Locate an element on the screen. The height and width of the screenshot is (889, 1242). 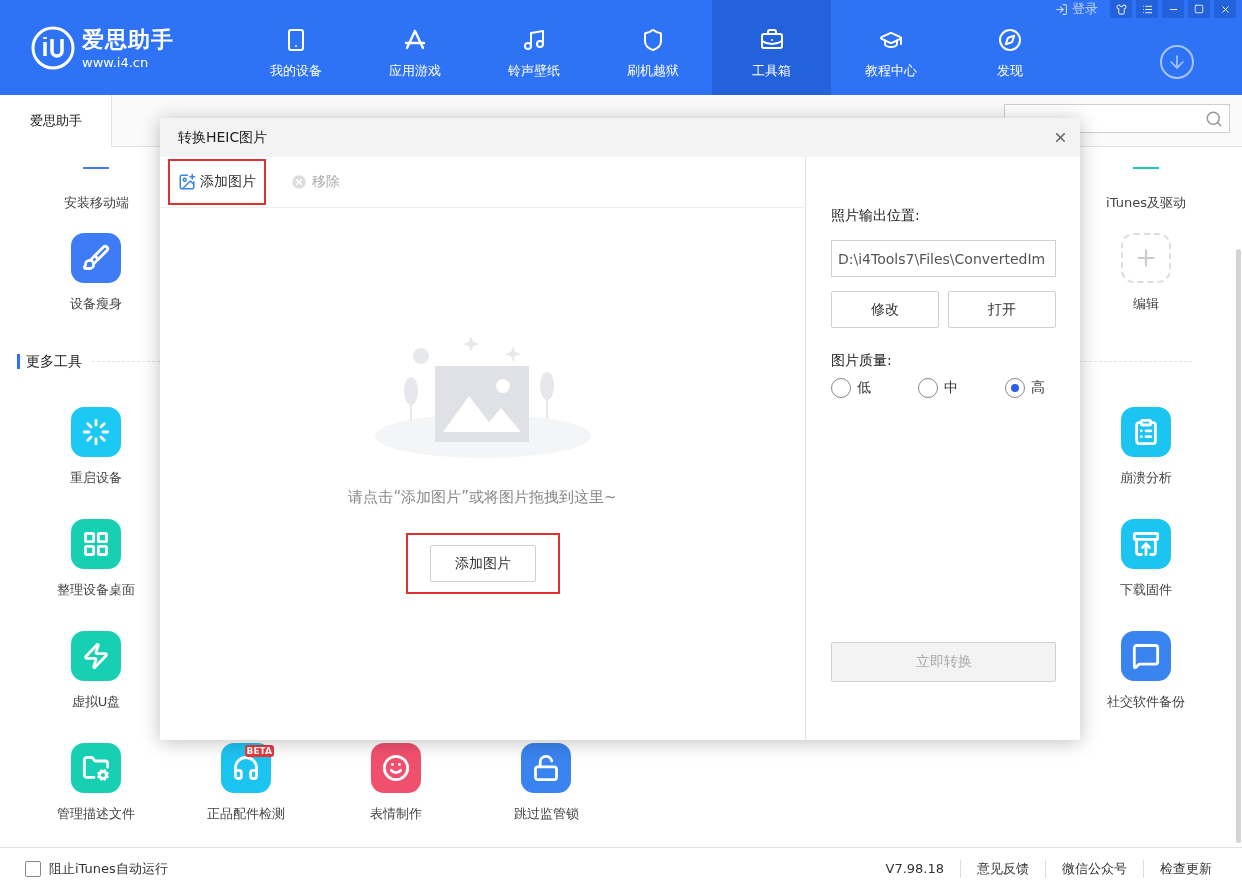
beta-badge: BETA is located at coordinates (259, 751).